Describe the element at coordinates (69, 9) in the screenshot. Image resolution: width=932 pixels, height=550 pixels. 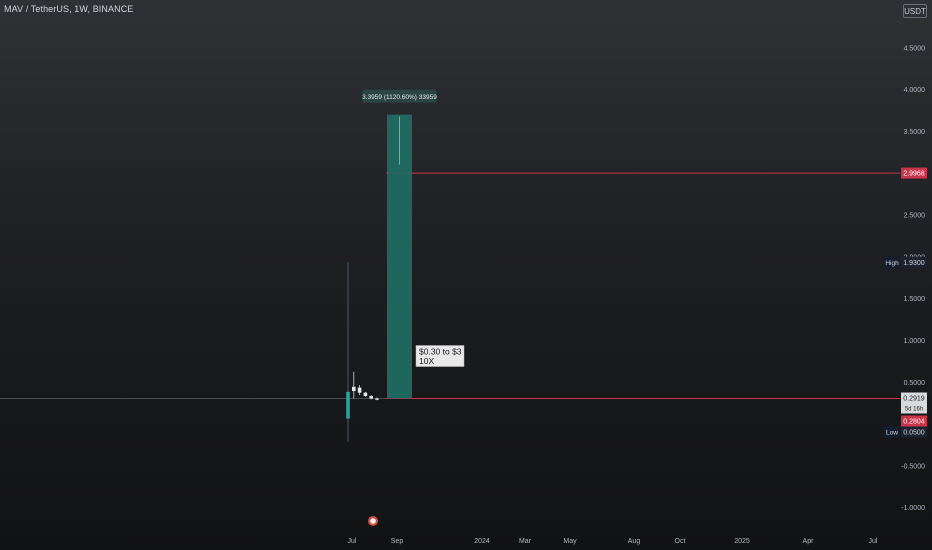
I see `symbol-title: MAV / TetherUS, 1W, BINANCE` at that location.